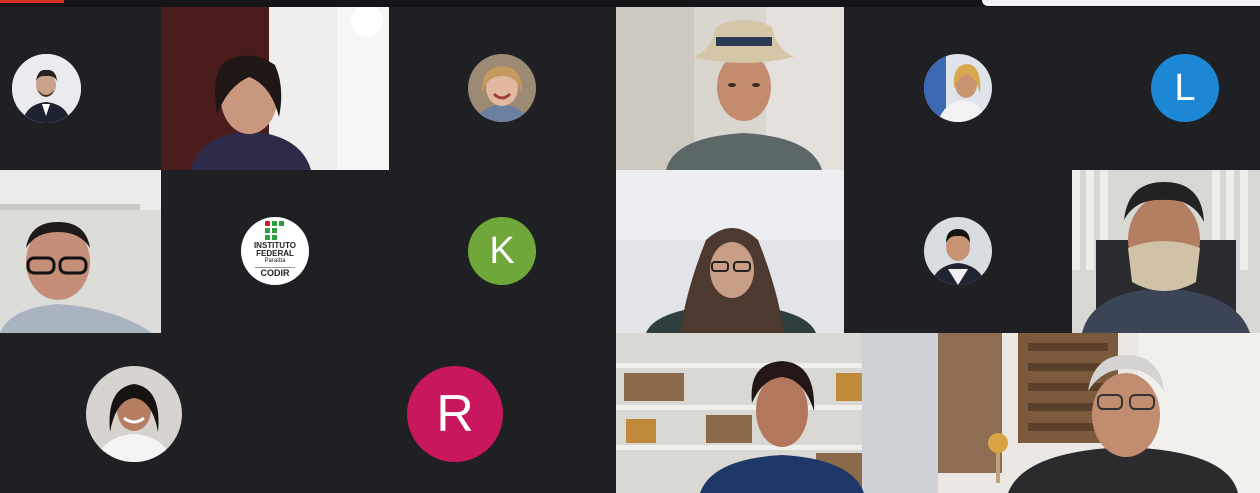 This screenshot has height=493, width=1260. I want to click on participant-tile-p9: K, so click(502, 251).